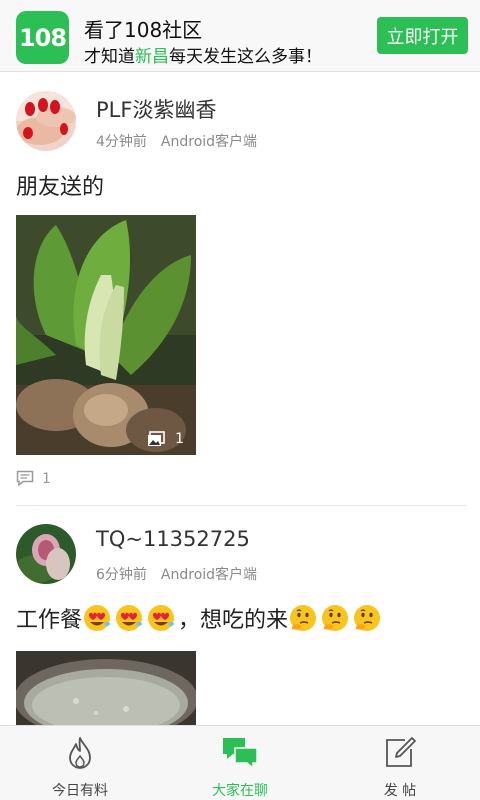  What do you see at coordinates (60, 187) in the screenshot?
I see `post-content: 朋友送的` at bounding box center [60, 187].